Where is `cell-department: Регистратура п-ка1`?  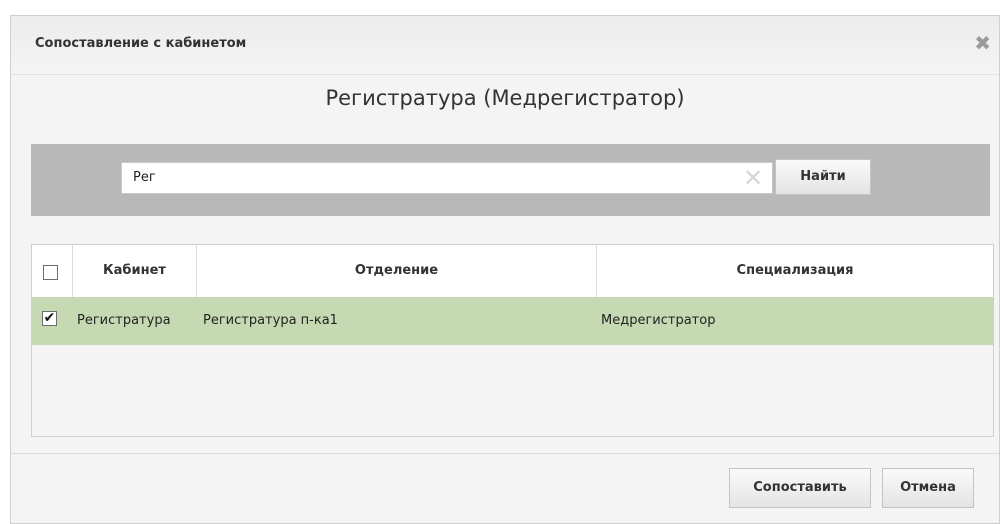 cell-department: Регистратура п-ка1 is located at coordinates (270, 320).